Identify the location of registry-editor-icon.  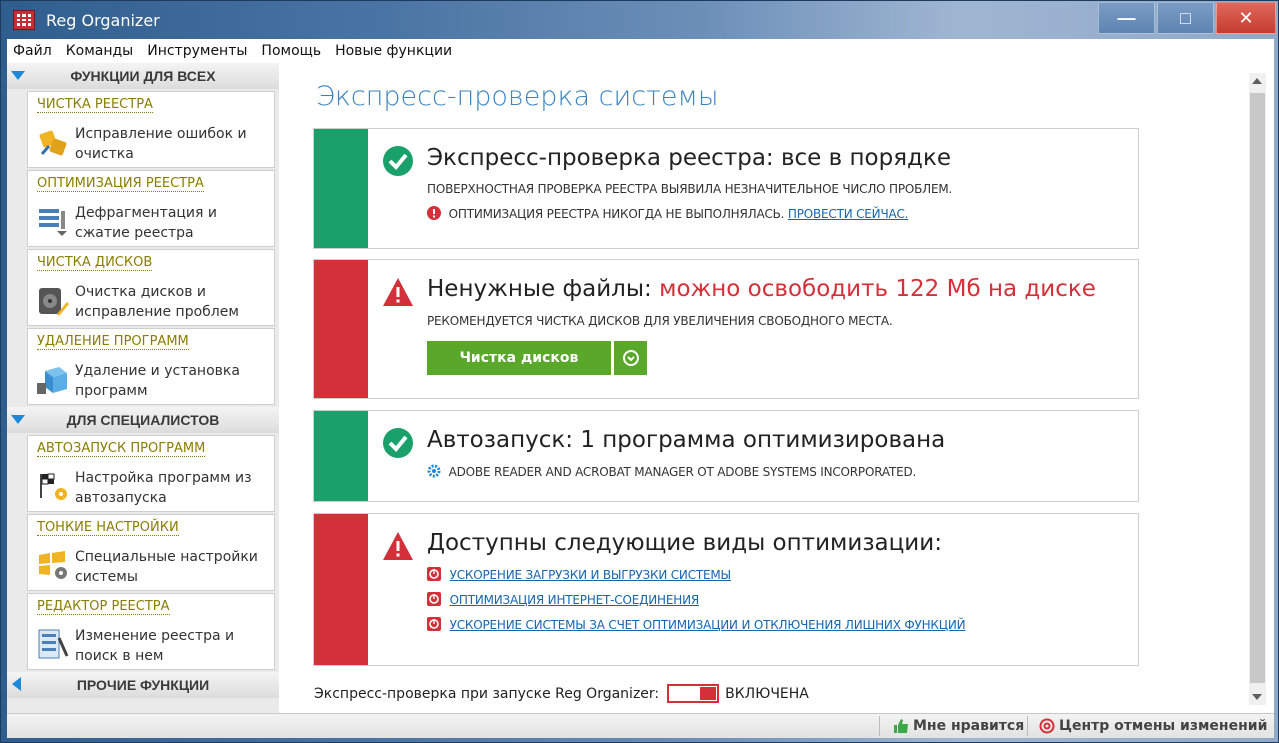
(53, 644).